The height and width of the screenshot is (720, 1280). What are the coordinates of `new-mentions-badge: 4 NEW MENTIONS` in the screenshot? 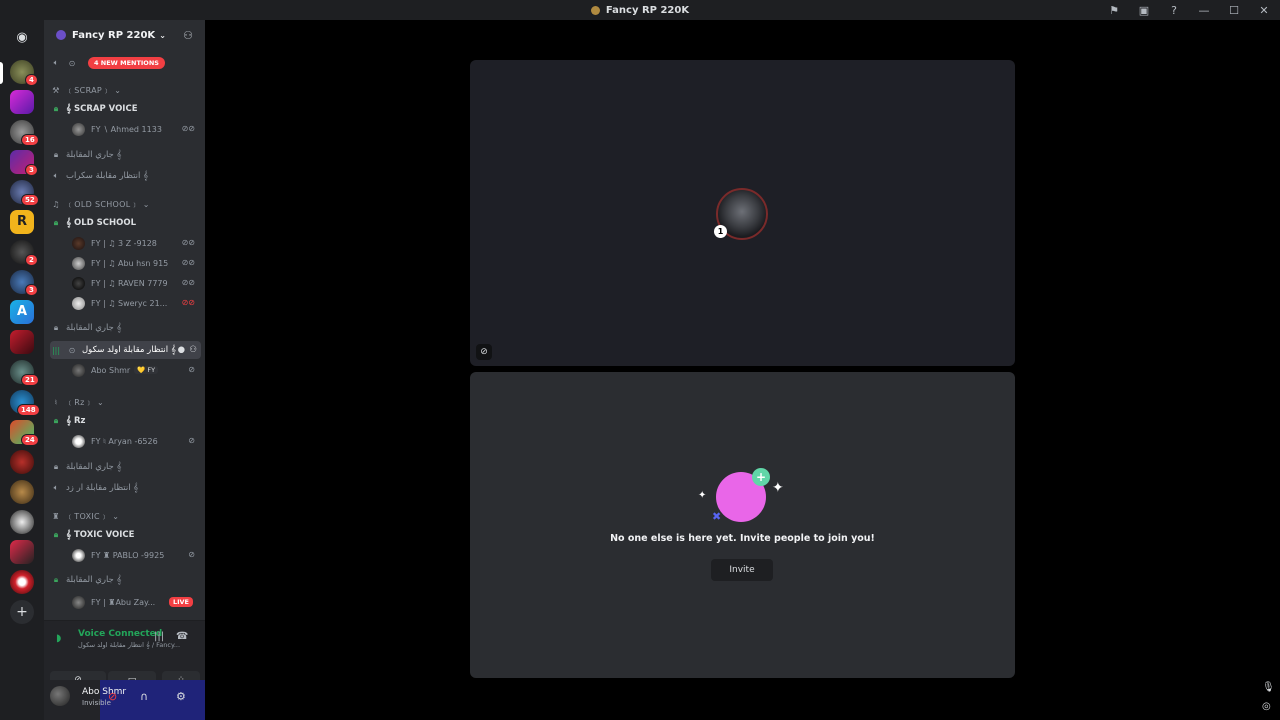 It's located at (126, 63).